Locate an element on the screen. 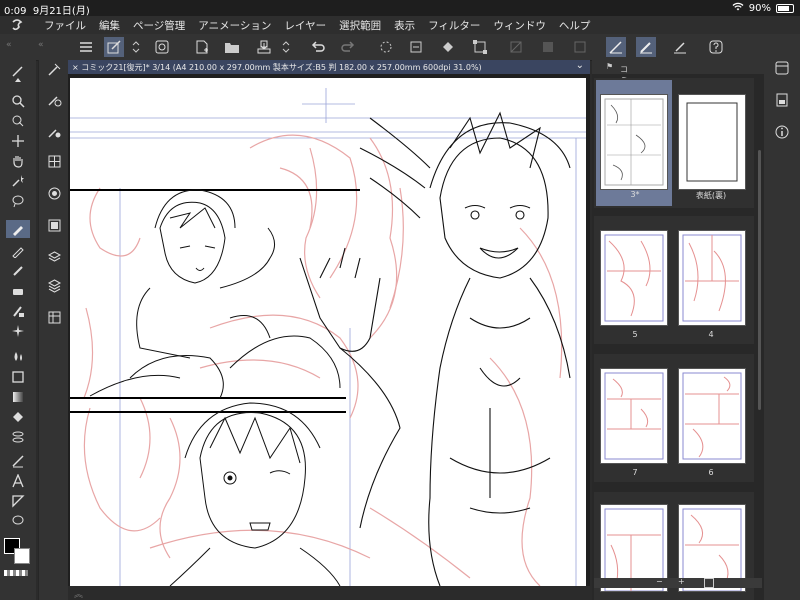  page-thumb-back-cover is located at coordinates (712, 142).